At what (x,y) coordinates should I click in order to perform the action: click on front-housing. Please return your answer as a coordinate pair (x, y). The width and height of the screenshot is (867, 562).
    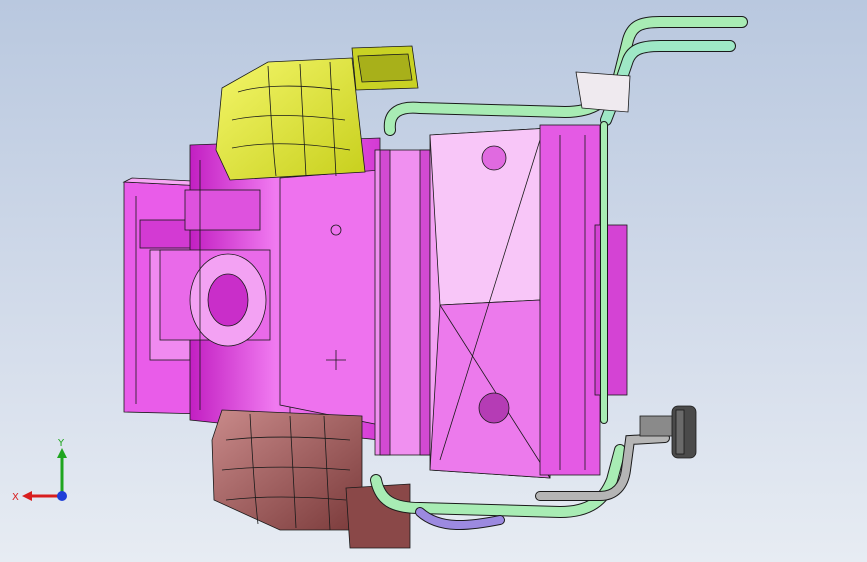
    Looking at the image, I should click on (528, 301).